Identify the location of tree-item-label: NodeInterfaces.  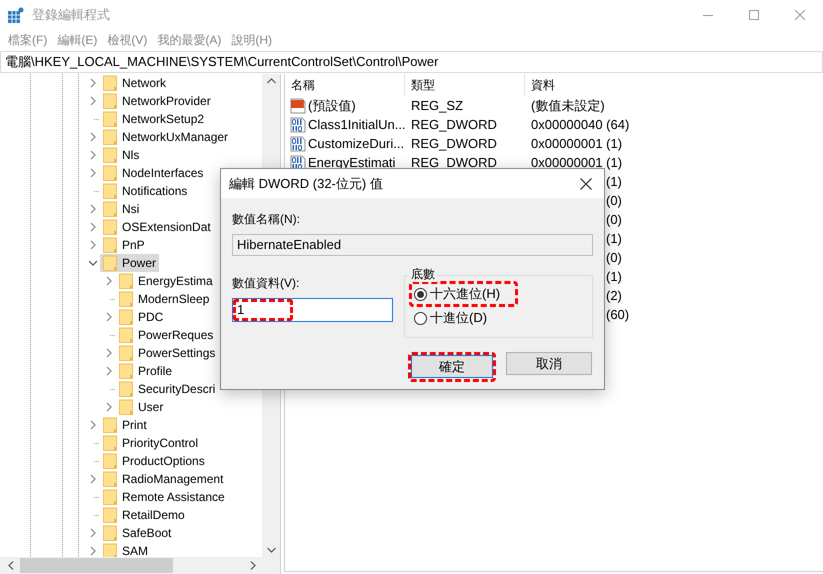
(163, 173).